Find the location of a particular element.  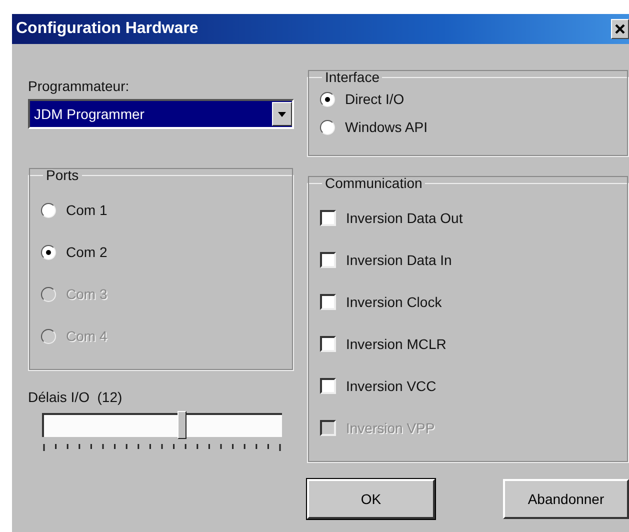

group-title: Interface is located at coordinates (352, 77).